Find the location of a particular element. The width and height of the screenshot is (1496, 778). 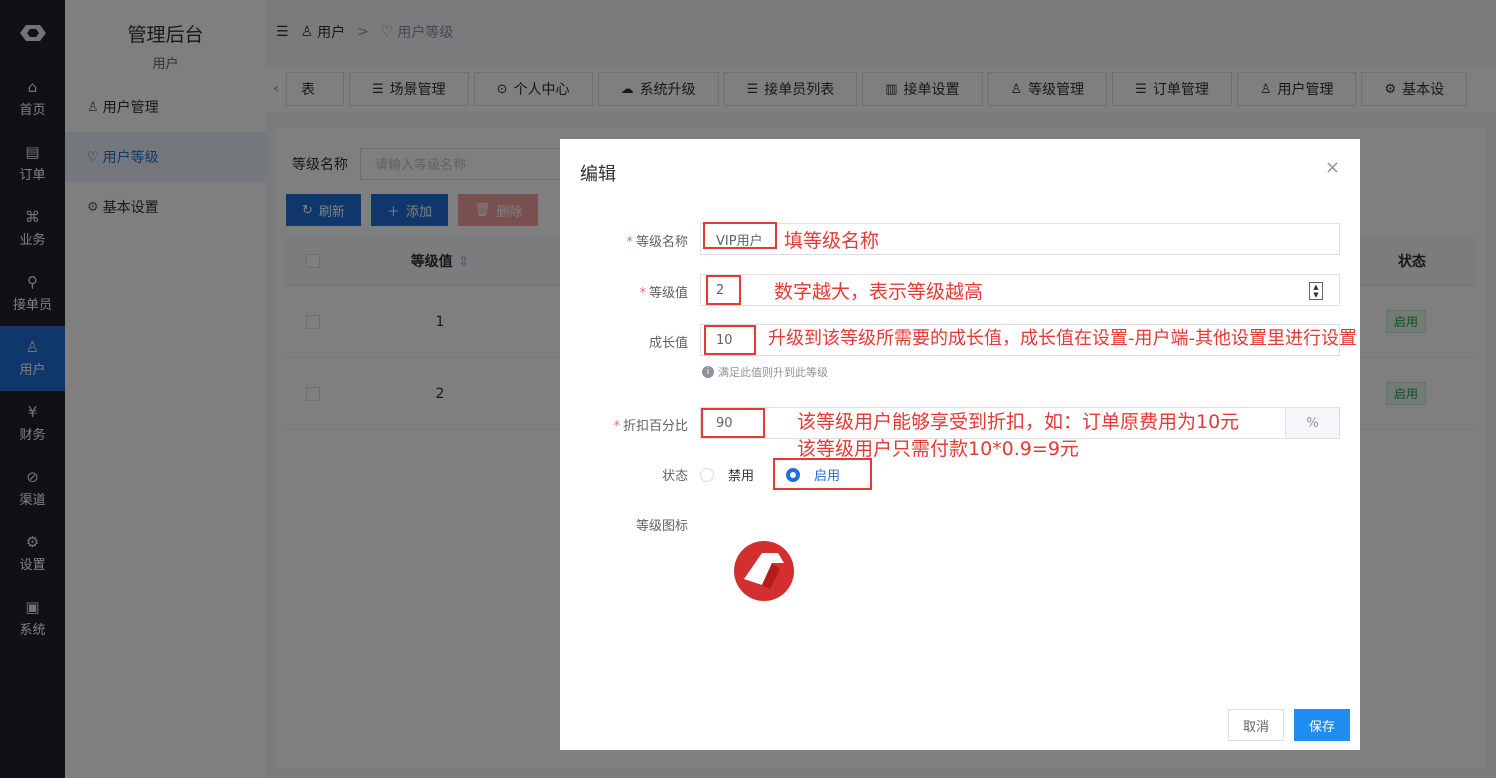

hint-text: 满足此值则升到此等级 is located at coordinates (773, 372).